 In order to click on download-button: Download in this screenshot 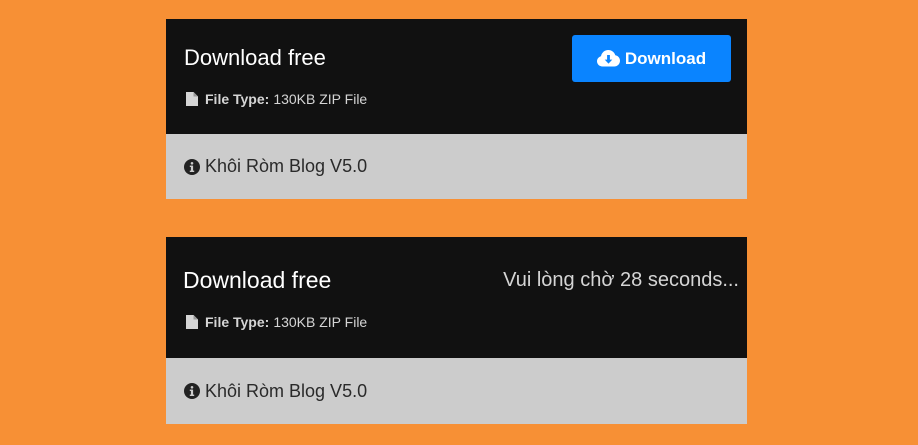, I will do `click(651, 58)`.